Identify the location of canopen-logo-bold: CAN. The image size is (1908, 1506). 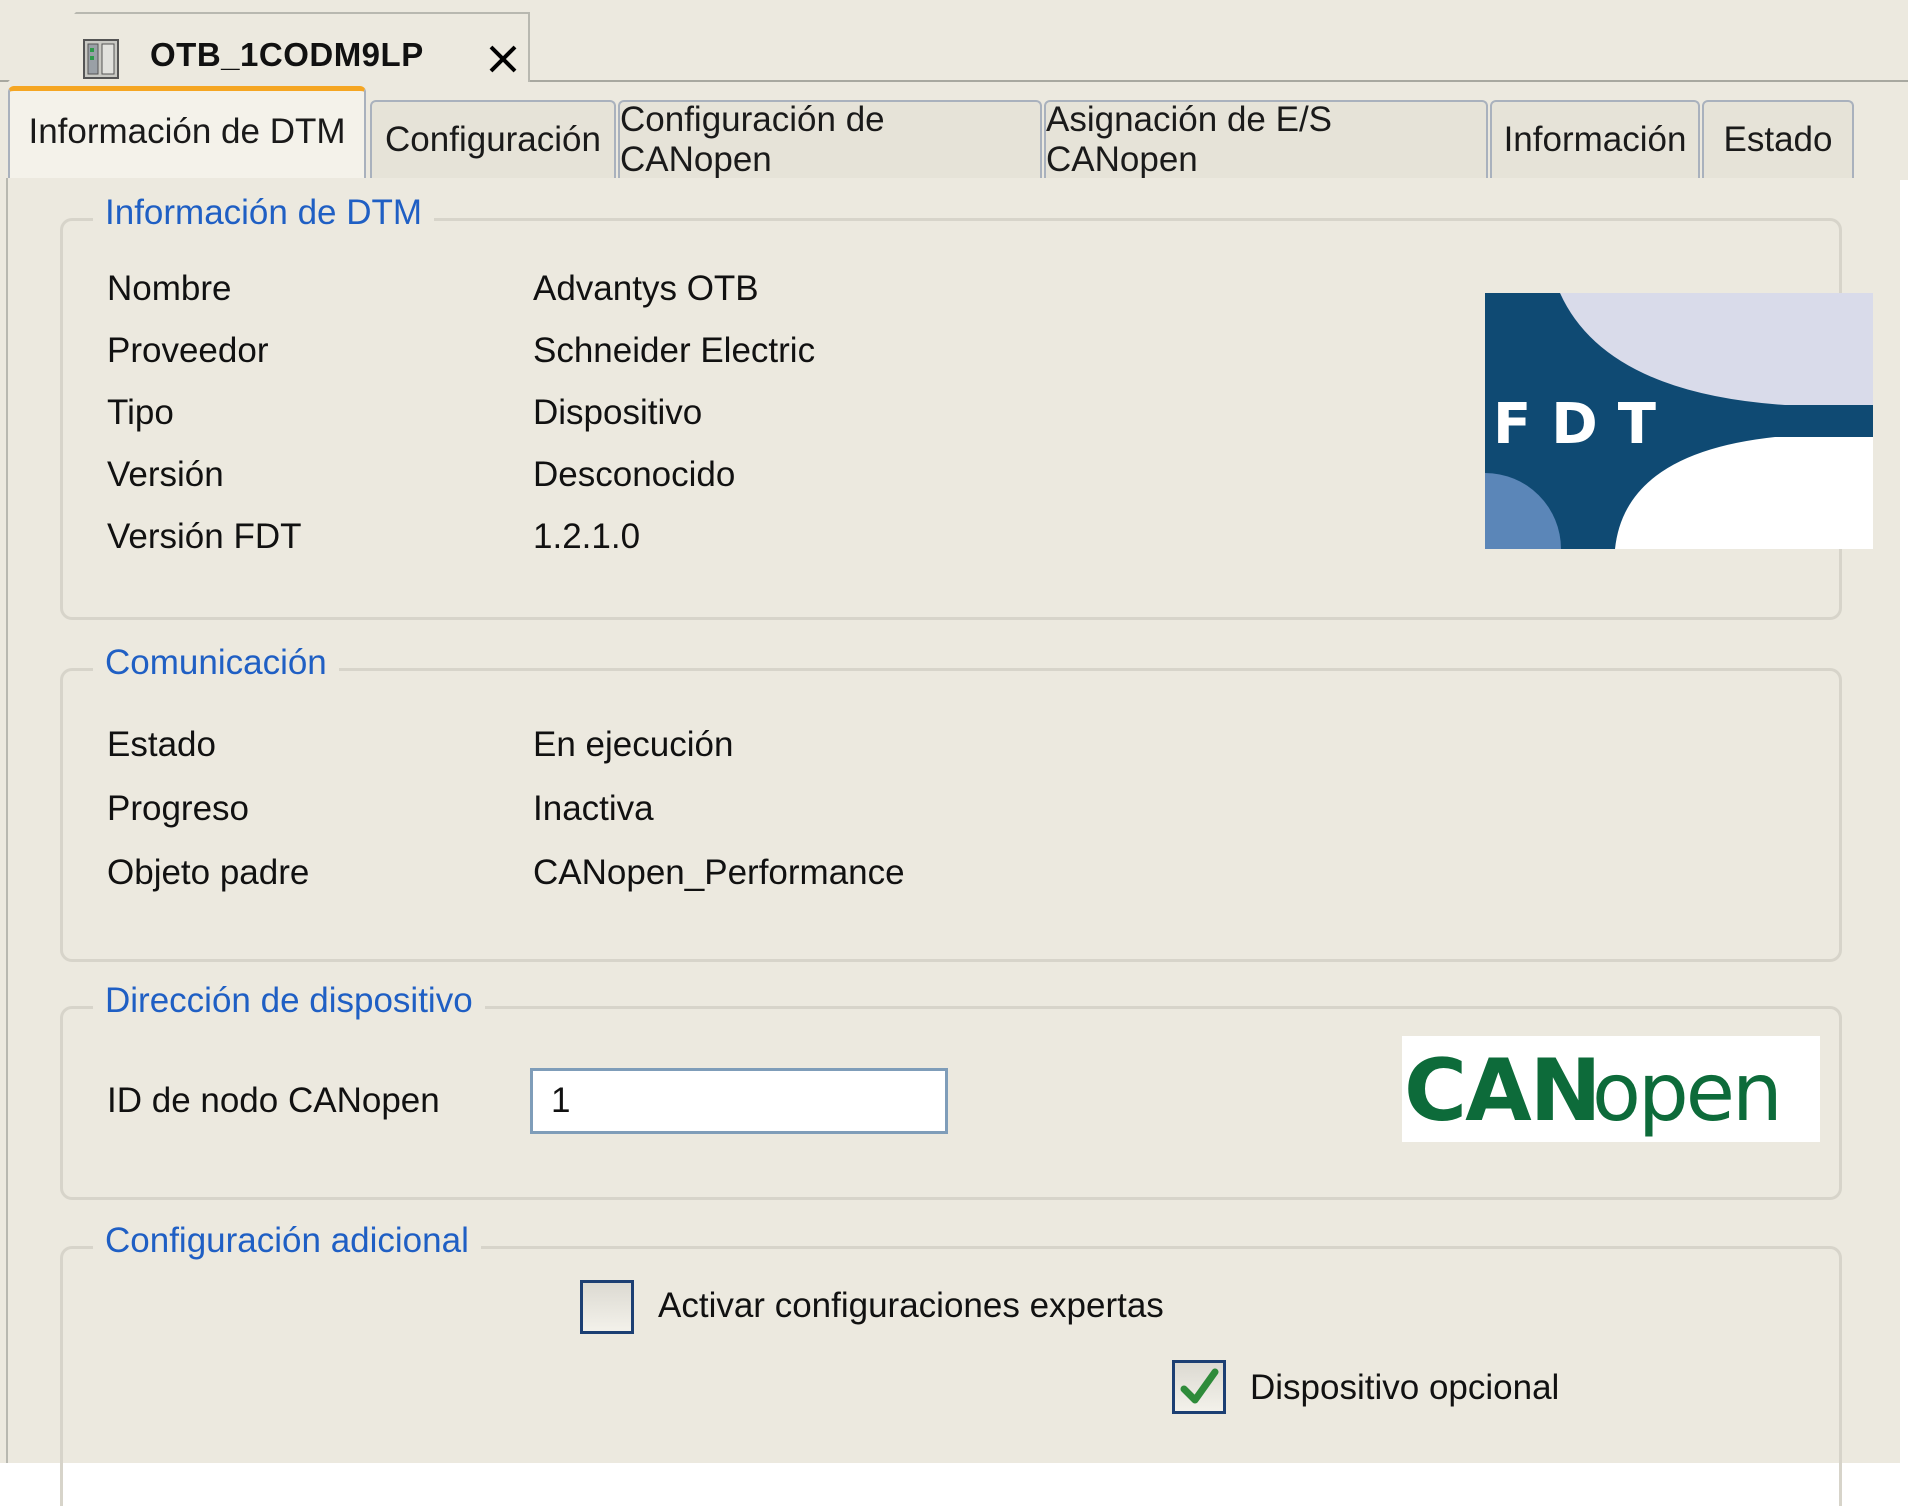
(1502, 1091).